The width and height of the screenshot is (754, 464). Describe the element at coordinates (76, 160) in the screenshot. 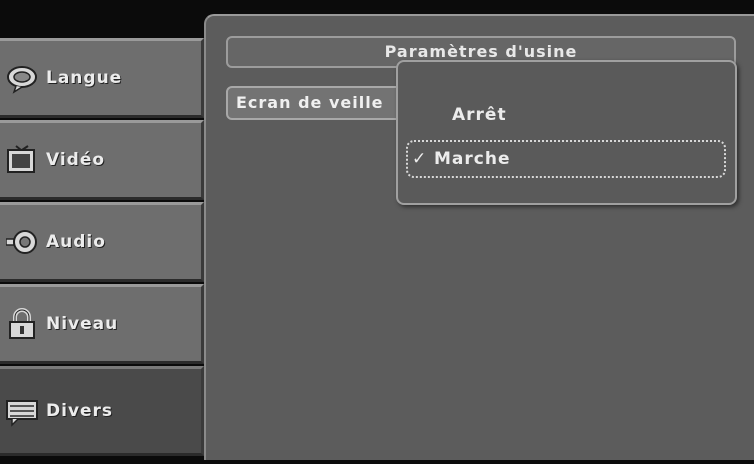

I see `sidebar-item-label: Vidéo` at that location.